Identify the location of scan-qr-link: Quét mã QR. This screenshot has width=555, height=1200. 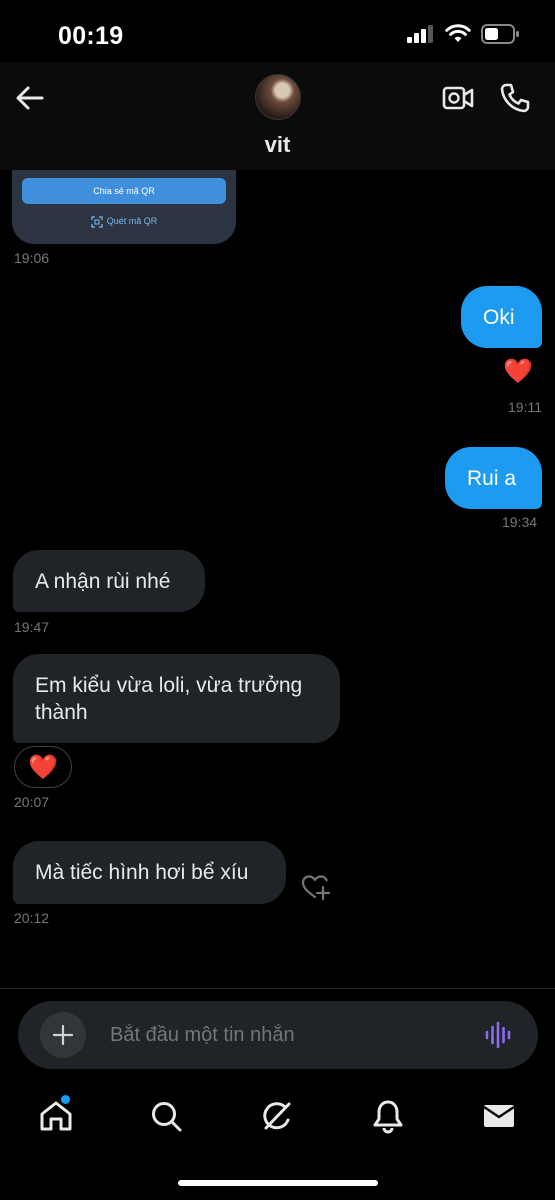
(124, 221).